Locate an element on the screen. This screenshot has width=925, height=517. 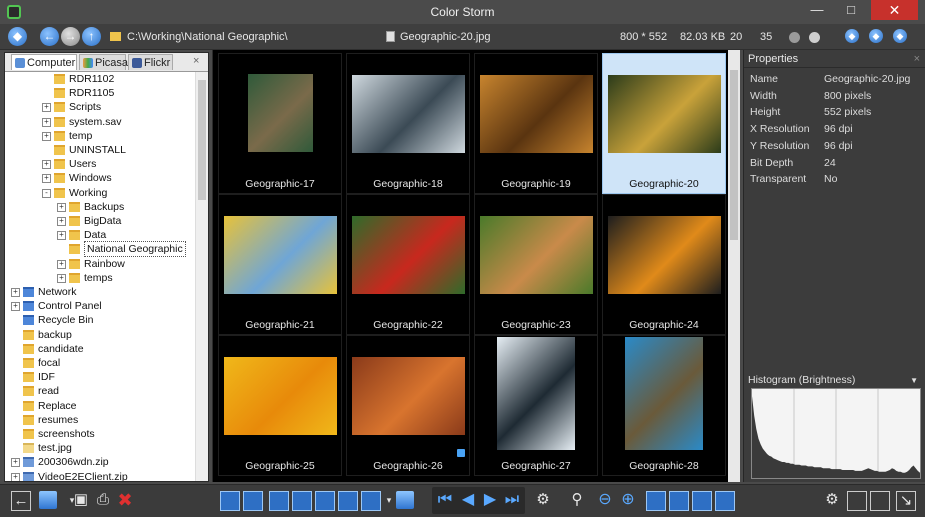
tree-item: + Rainbow is located at coordinates (100, 264).